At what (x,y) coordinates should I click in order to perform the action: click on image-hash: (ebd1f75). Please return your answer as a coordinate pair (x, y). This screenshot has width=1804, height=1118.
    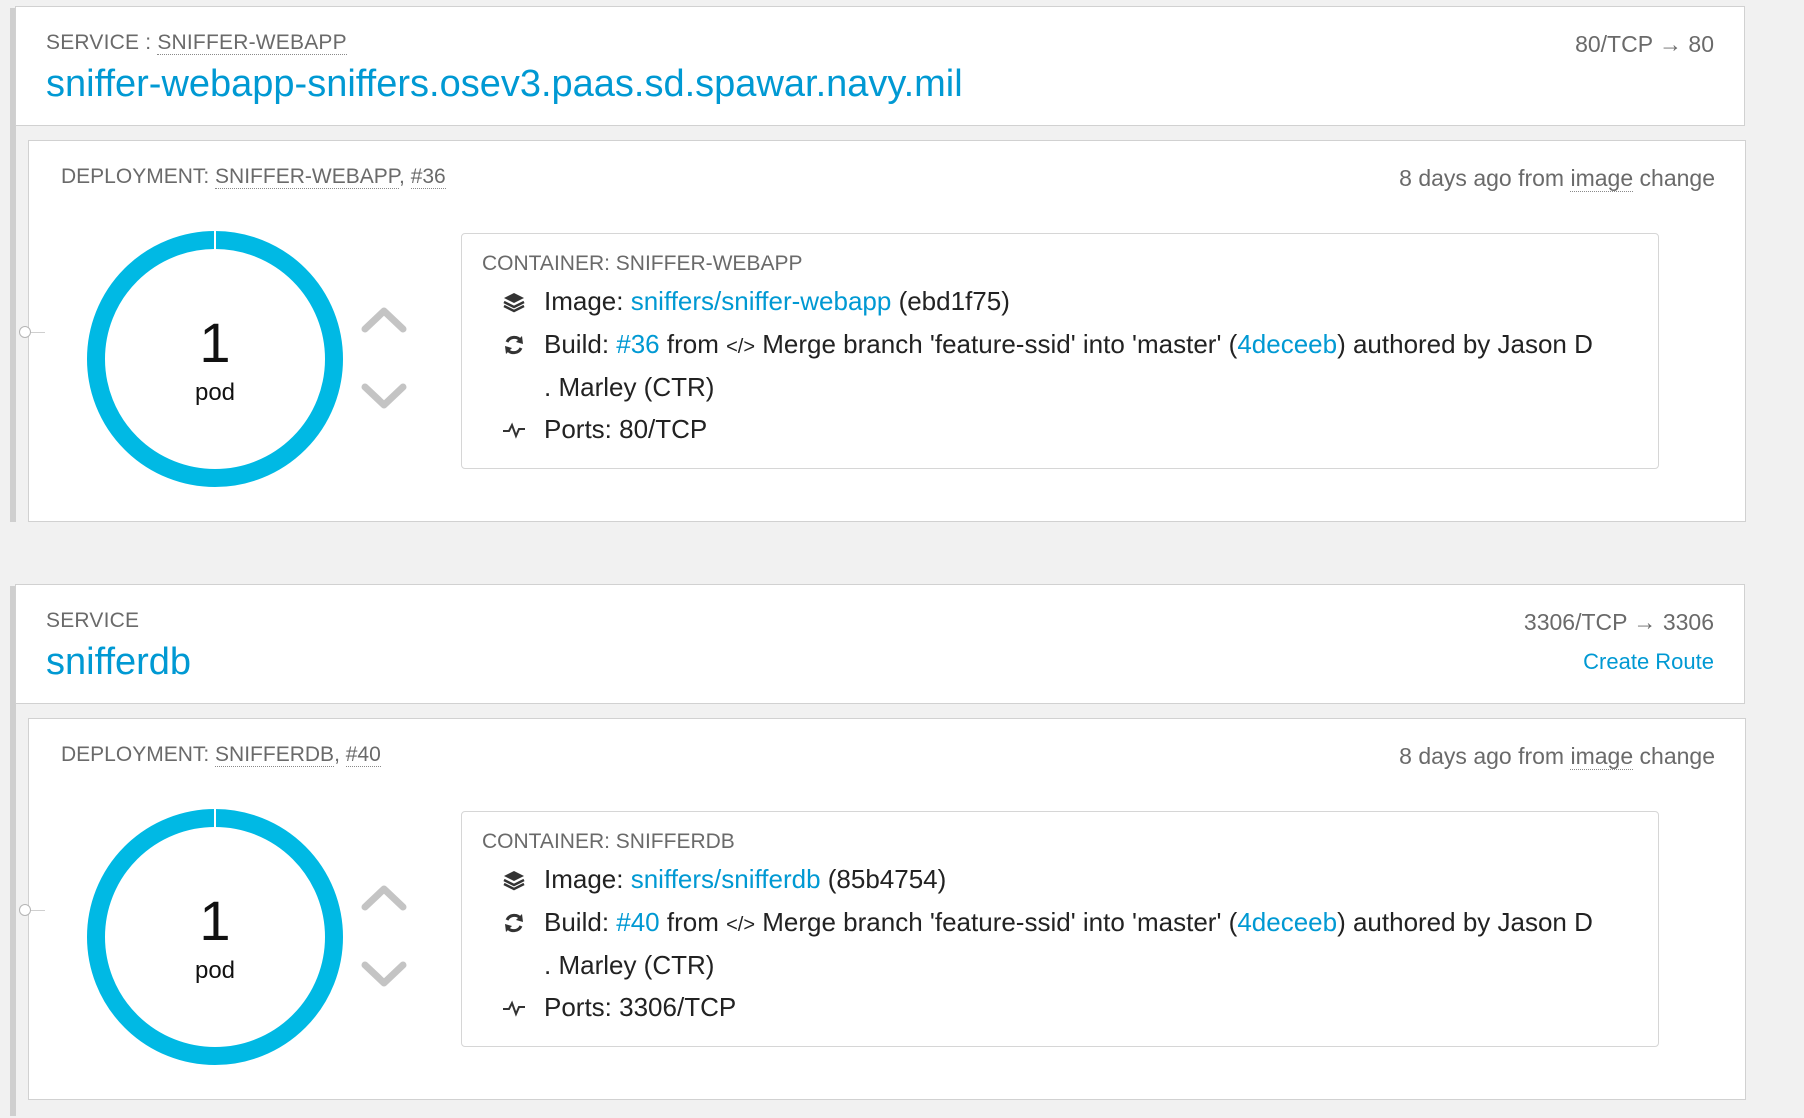
    Looking at the image, I should click on (950, 301).